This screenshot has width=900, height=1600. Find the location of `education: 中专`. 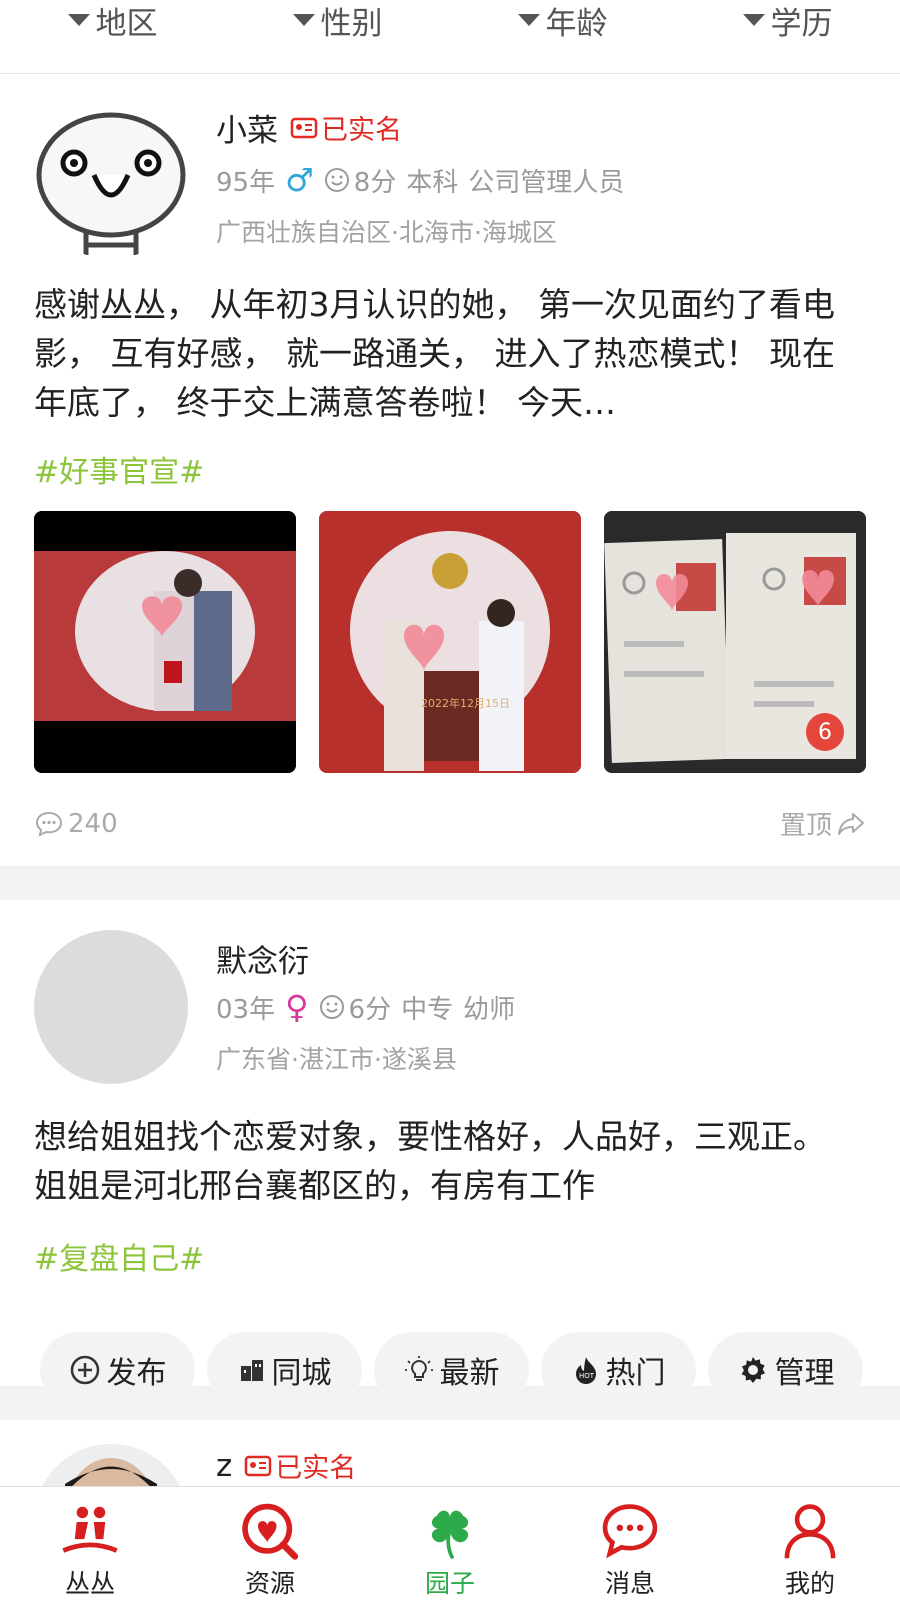

education: 中专 is located at coordinates (427, 1009).